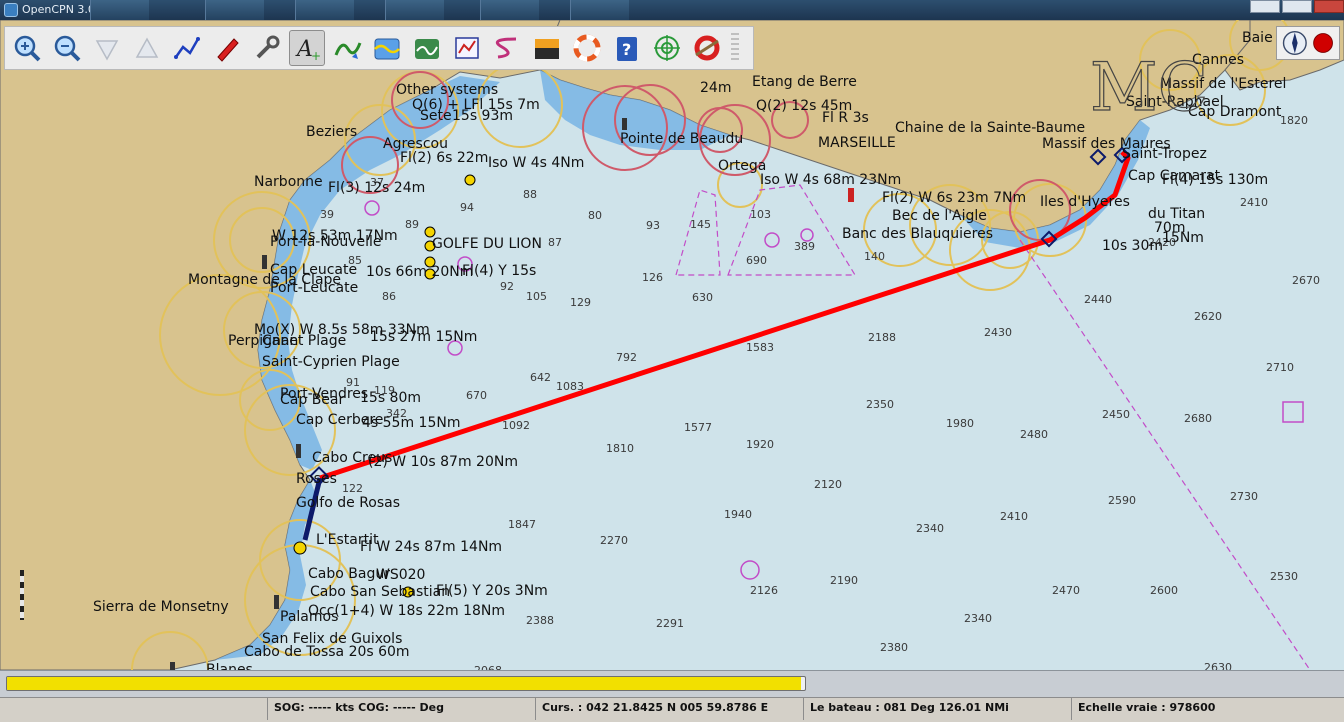 The height and width of the screenshot is (722, 1344). Describe the element at coordinates (1297, 6) in the screenshot. I see `maximize-button` at that location.